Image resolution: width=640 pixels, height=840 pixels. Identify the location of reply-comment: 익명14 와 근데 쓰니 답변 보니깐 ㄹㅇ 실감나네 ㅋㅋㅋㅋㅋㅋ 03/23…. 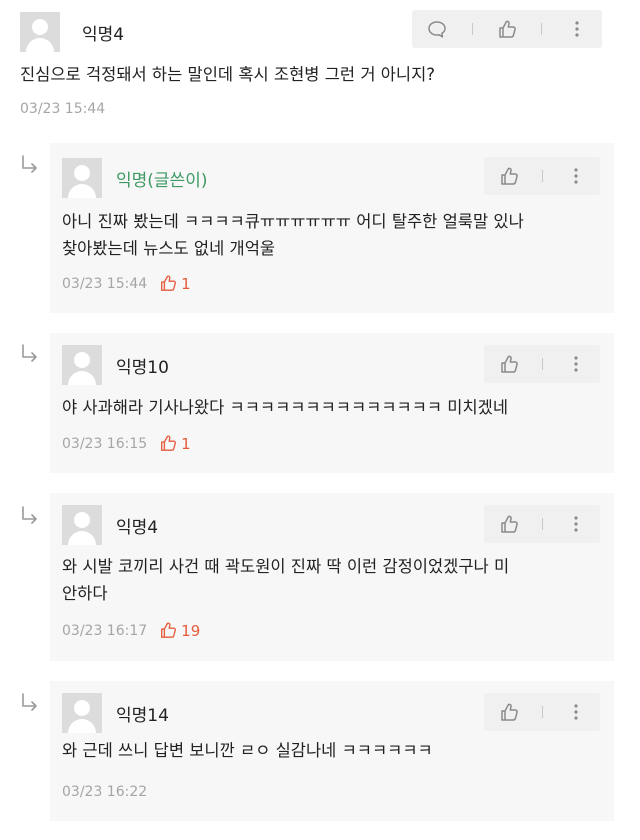
(332, 751).